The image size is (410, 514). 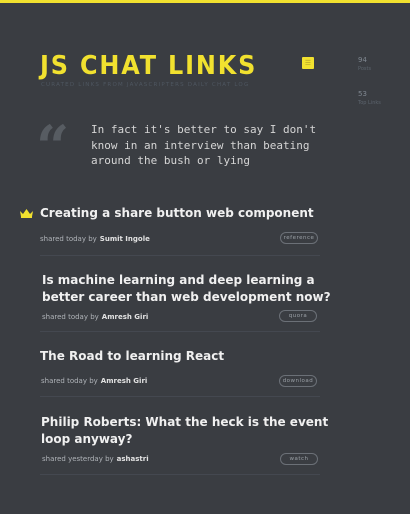 What do you see at coordinates (53, 147) in the screenshot?
I see `quote-mark-icon: “` at bounding box center [53, 147].